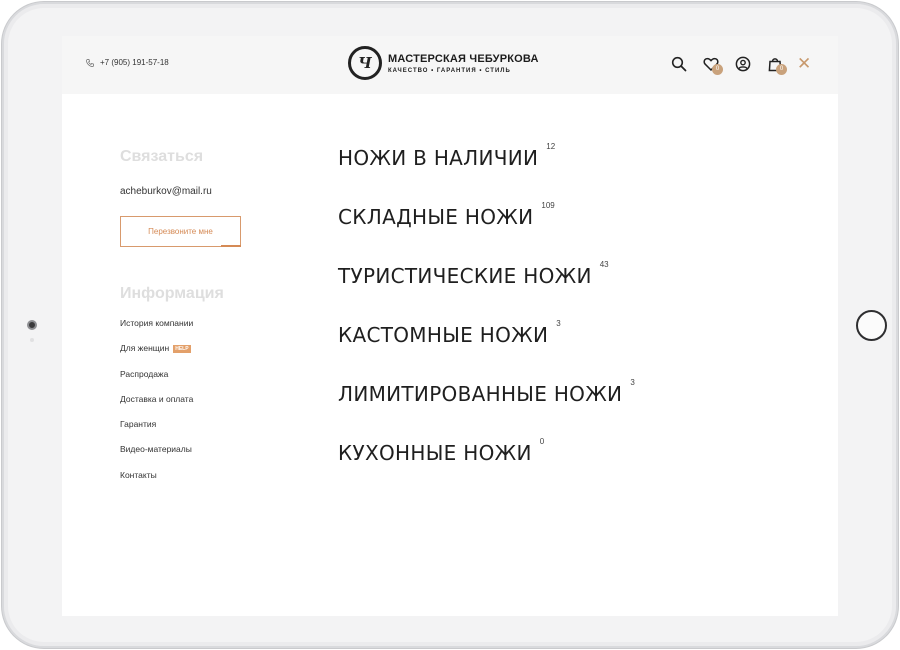 Image resolution: width=900 pixels, height=650 pixels. Describe the element at coordinates (156, 456) in the screenshot. I see `info-link-videos: Видео-материалы` at that location.